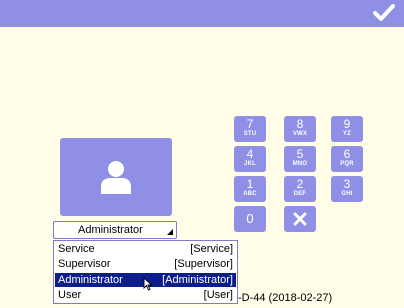 The height and width of the screenshot is (308, 404). What do you see at coordinates (250, 154) in the screenshot?
I see `key-digit: 4` at bounding box center [250, 154].